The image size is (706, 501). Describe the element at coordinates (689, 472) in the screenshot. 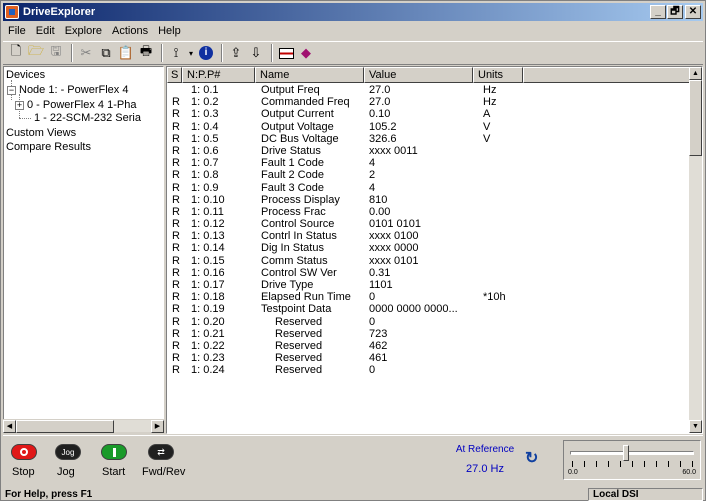

I see `slider-max-label: 60.0` at that location.